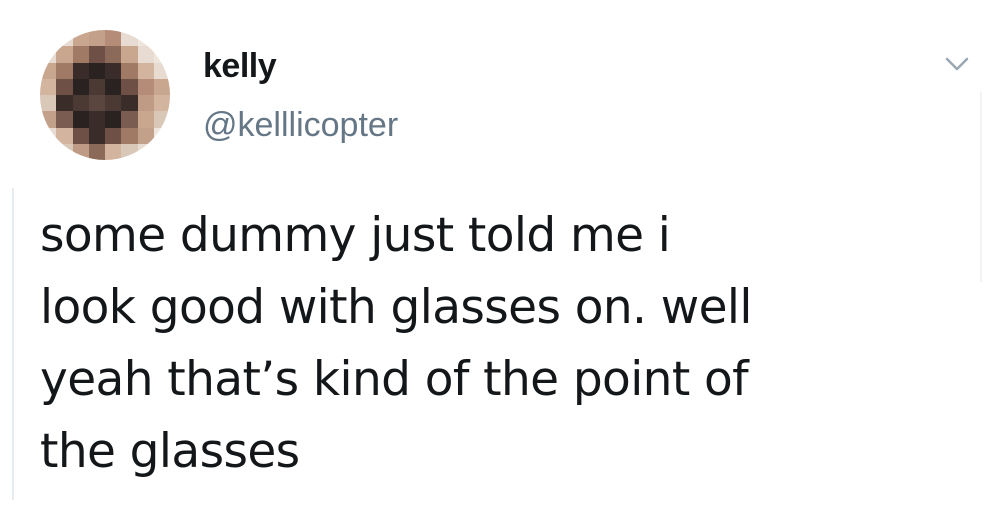 This screenshot has height=515, width=990. Describe the element at coordinates (240, 66) in the screenshot. I see `display-name: kelly` at that location.